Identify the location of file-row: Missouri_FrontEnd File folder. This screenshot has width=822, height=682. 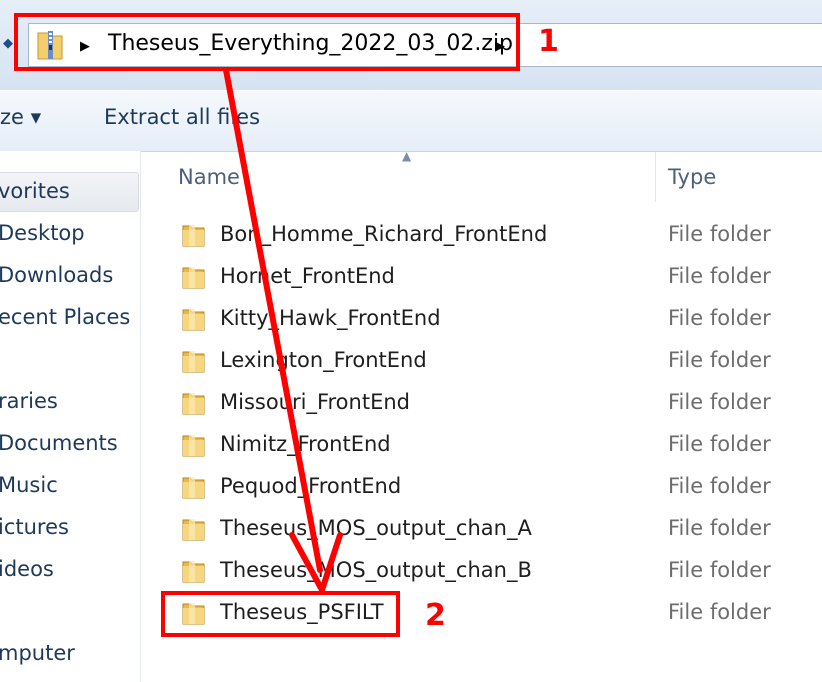
(499, 403).